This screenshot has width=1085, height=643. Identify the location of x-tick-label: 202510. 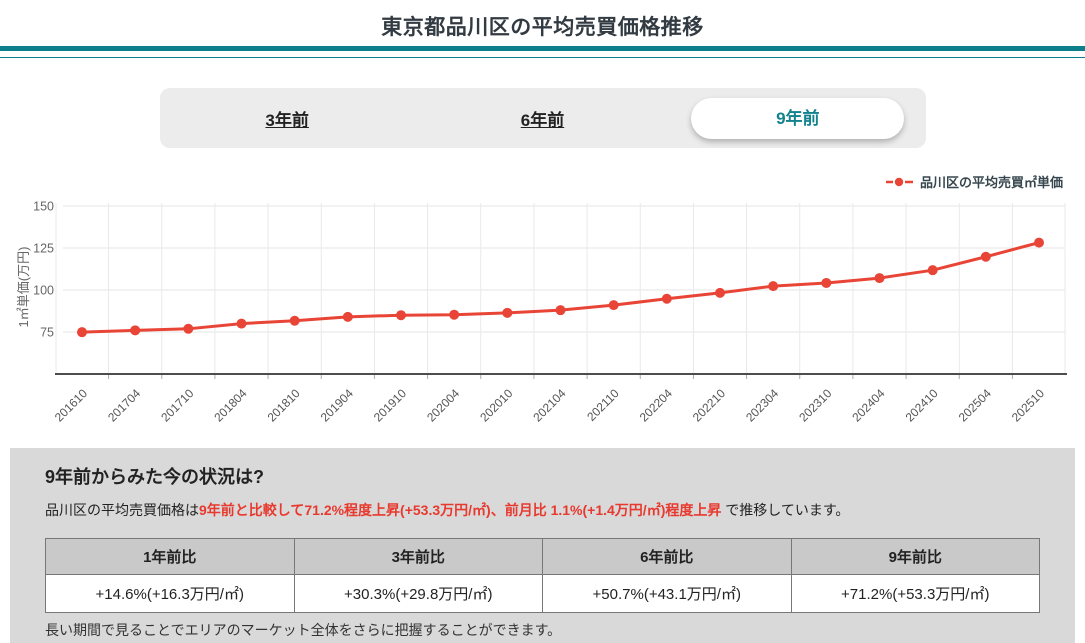
(1028, 405).